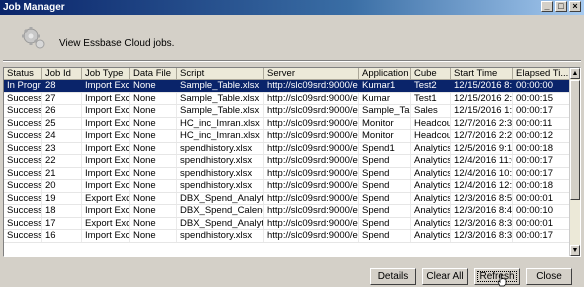  What do you see at coordinates (482, 123) in the screenshot?
I see `table-cell: 12/7/2016 2:35:30 PM` at bounding box center [482, 123].